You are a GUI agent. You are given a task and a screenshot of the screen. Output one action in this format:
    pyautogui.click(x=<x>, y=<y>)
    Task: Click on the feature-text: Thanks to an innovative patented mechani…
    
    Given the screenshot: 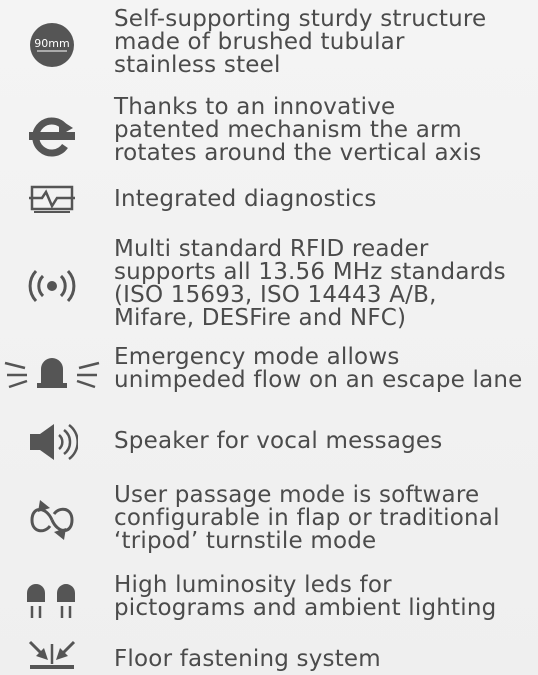 What is the action you would take?
    pyautogui.click(x=298, y=130)
    